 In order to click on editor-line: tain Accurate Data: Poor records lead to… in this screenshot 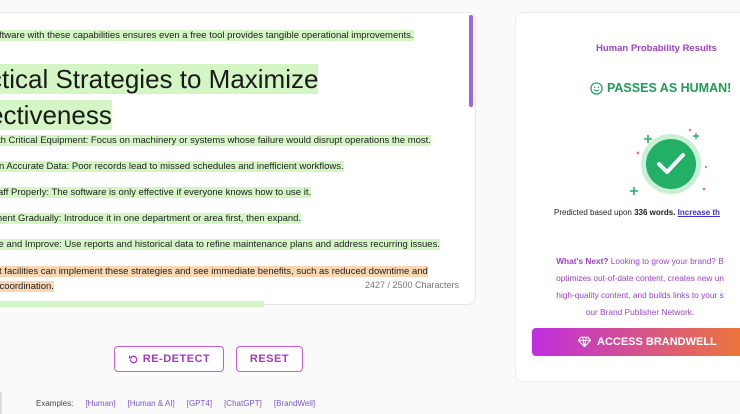, I will do `click(172, 166)`.